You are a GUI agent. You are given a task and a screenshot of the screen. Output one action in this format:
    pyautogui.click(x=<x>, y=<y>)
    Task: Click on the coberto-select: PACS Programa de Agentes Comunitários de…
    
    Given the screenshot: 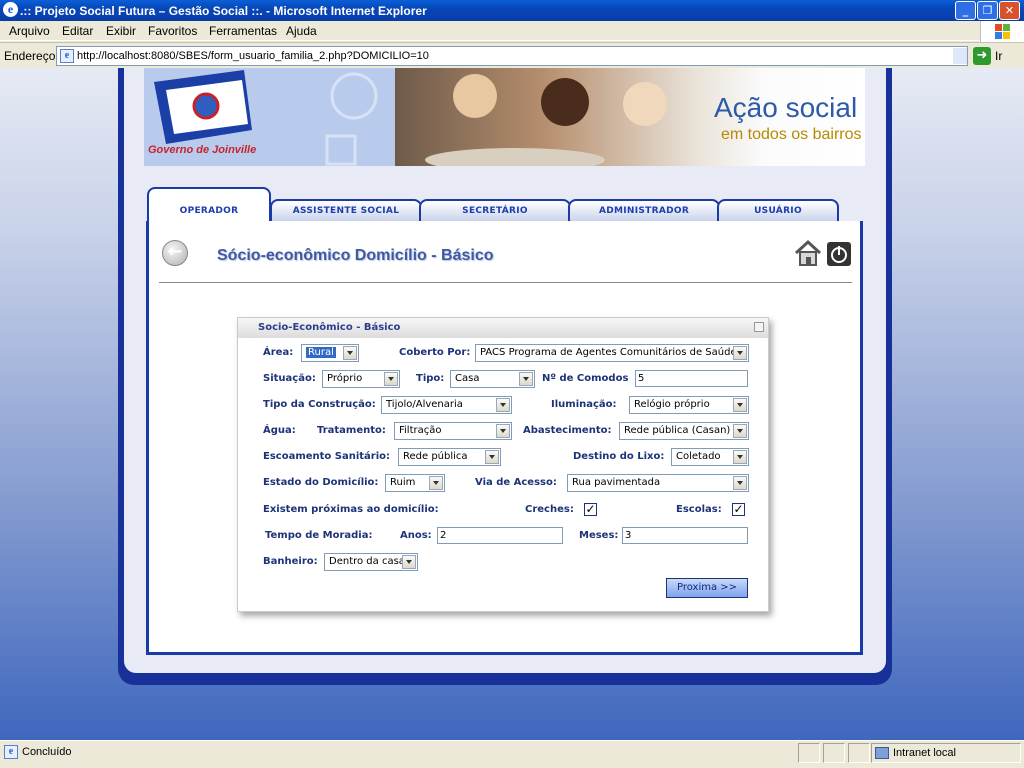 What is the action you would take?
    pyautogui.click(x=612, y=353)
    